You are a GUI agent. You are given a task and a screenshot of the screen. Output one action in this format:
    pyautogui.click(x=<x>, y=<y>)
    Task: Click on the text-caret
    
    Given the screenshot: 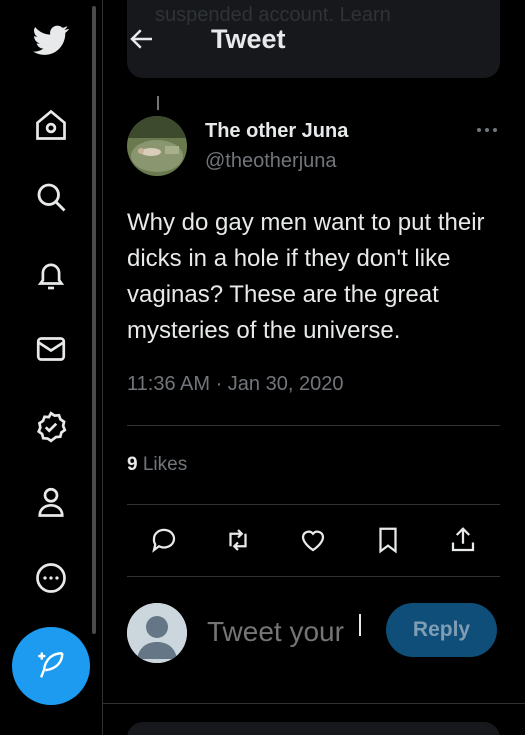 What is the action you would take?
    pyautogui.click(x=360, y=625)
    